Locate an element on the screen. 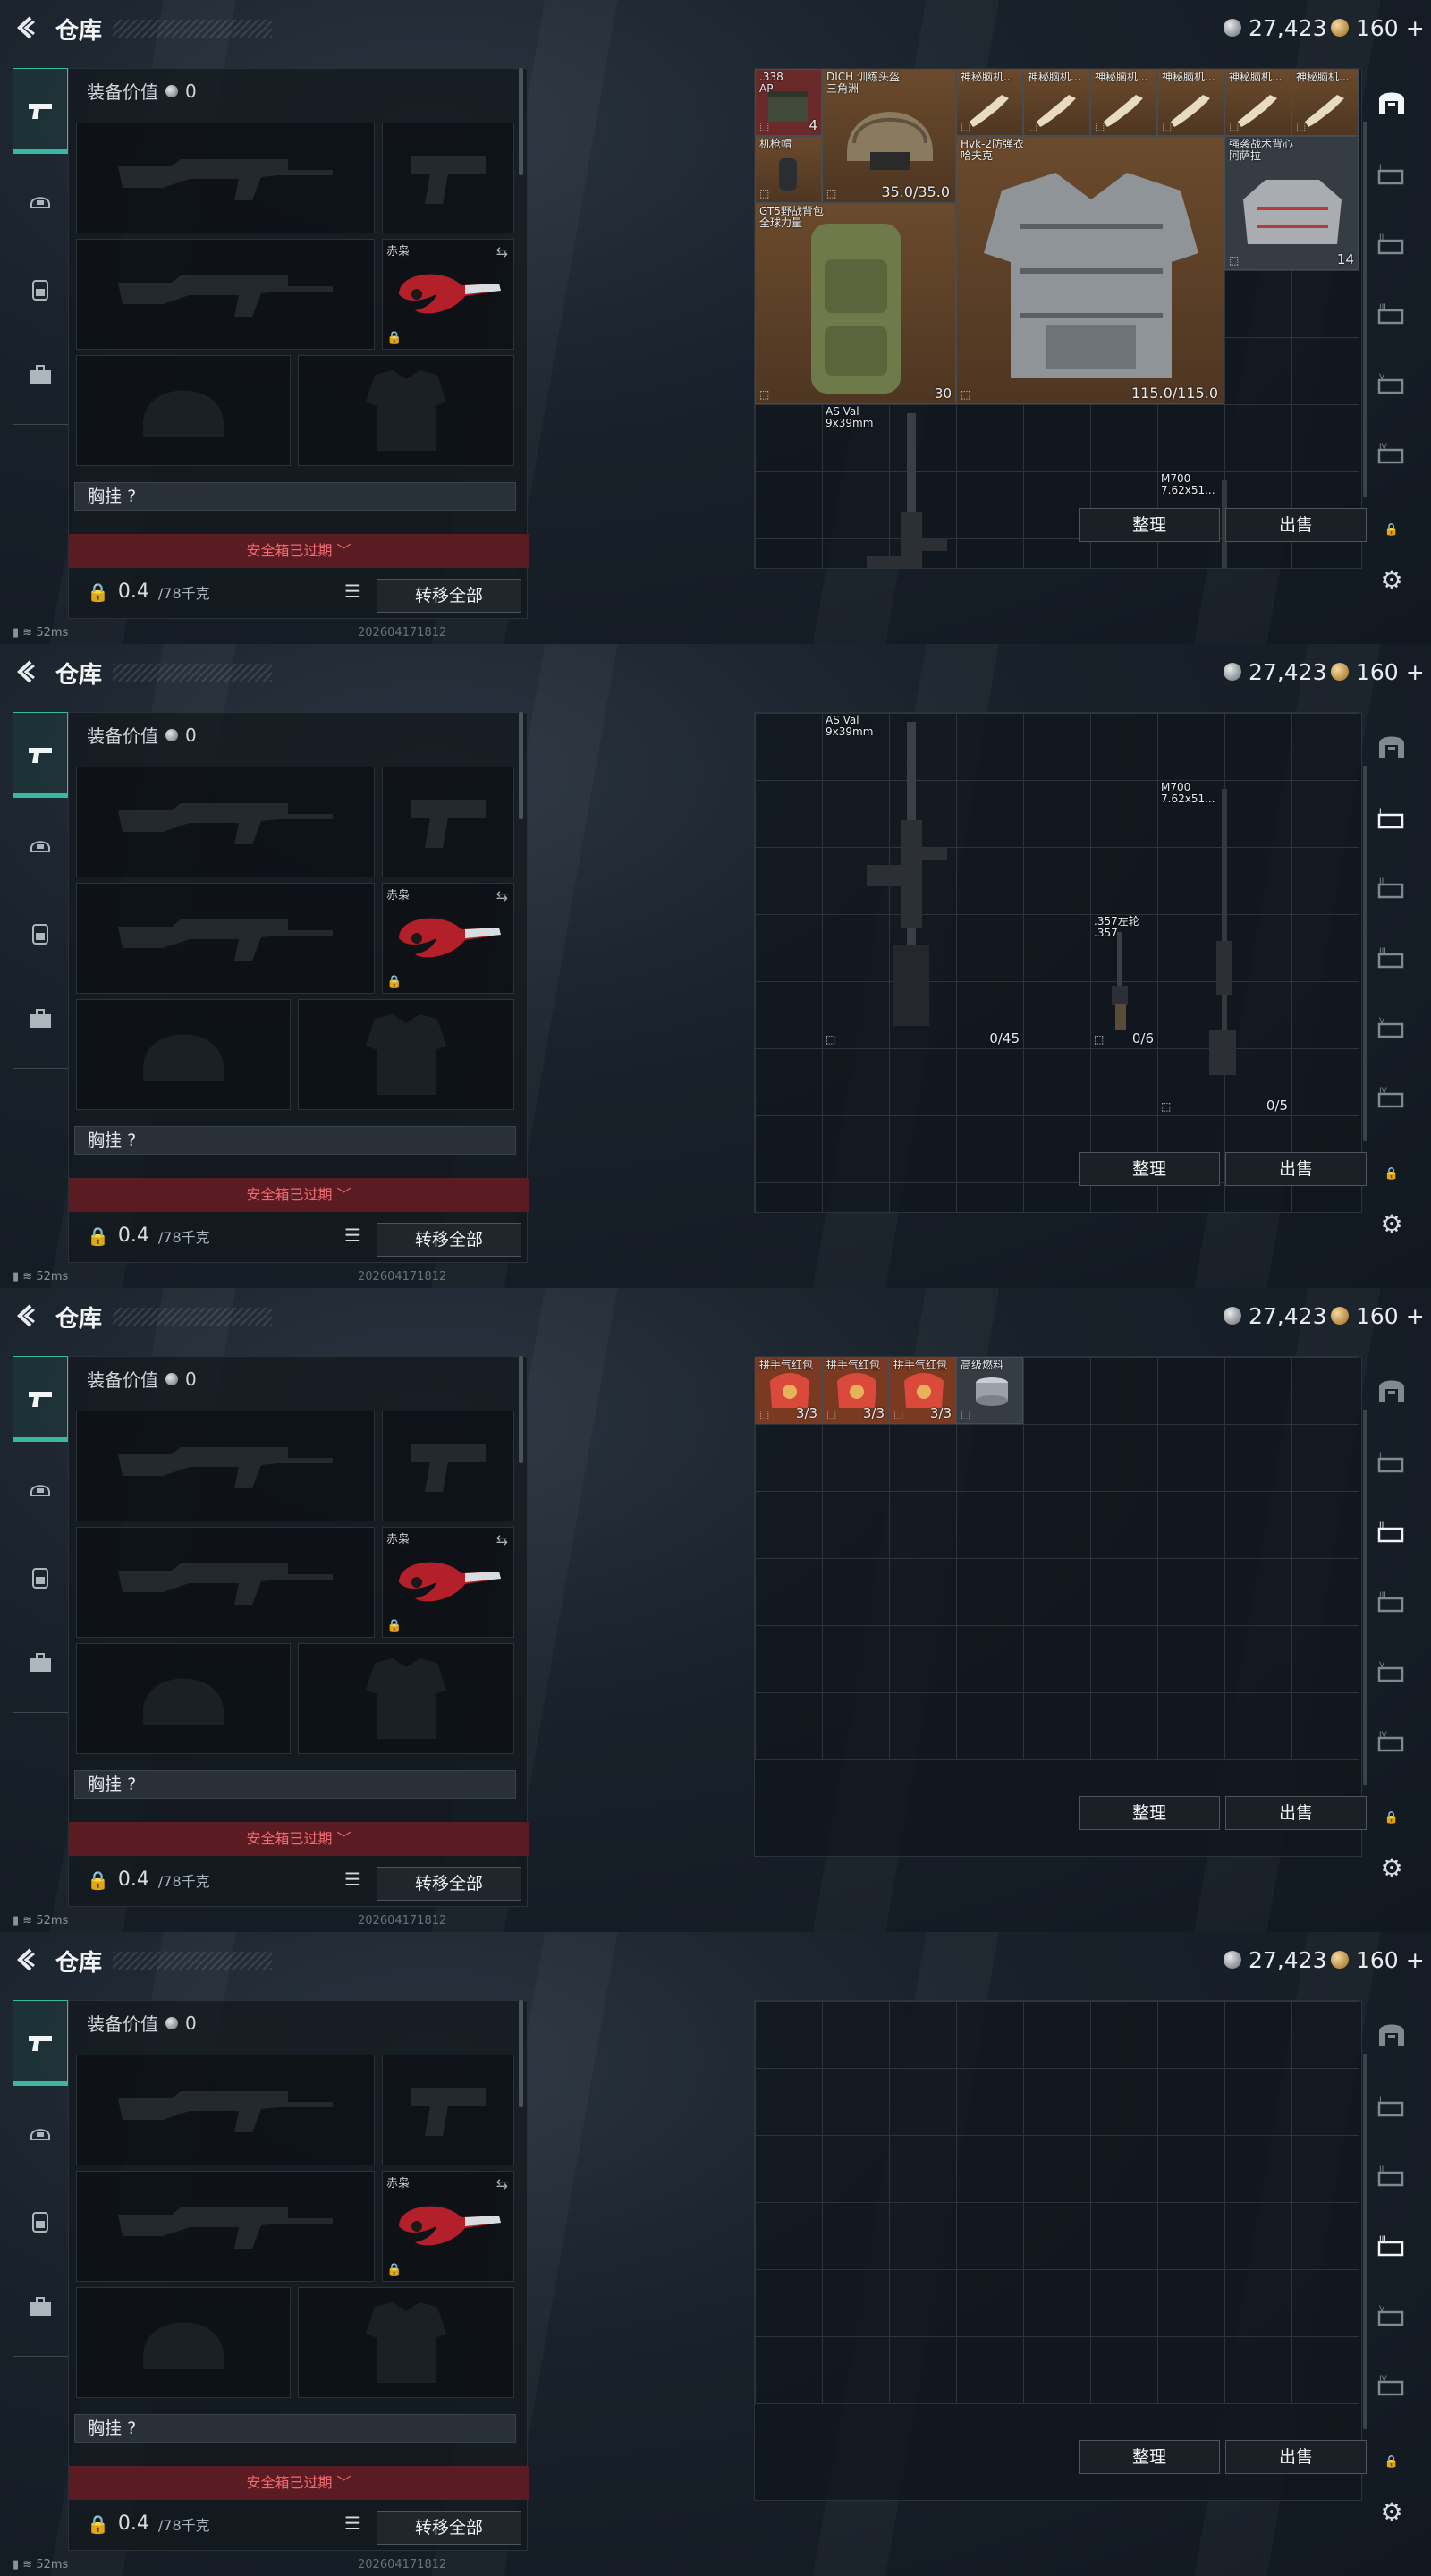 Image resolution: width=1431 pixels, height=2576 pixels. stash-item: GT5野战背包 全球力量 30 ⬚ is located at coordinates (856, 303).